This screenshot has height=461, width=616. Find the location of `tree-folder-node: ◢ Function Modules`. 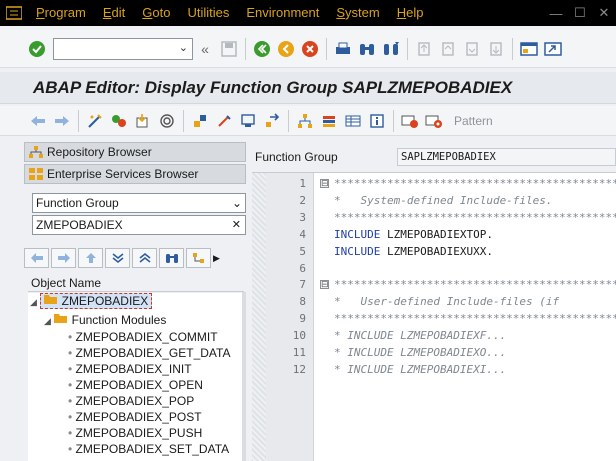

tree-folder-node: ◢ Function Modules is located at coordinates (105, 320).